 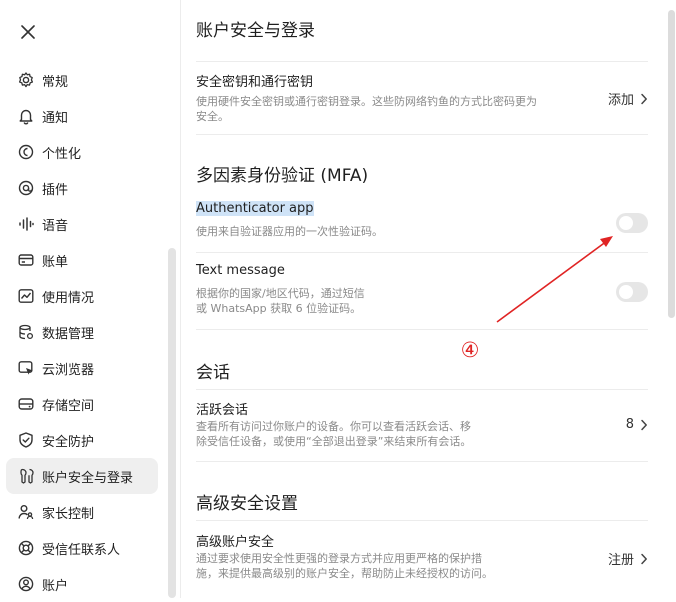 What do you see at coordinates (554, 279) in the screenshot?
I see `annotation-arrow` at bounding box center [554, 279].